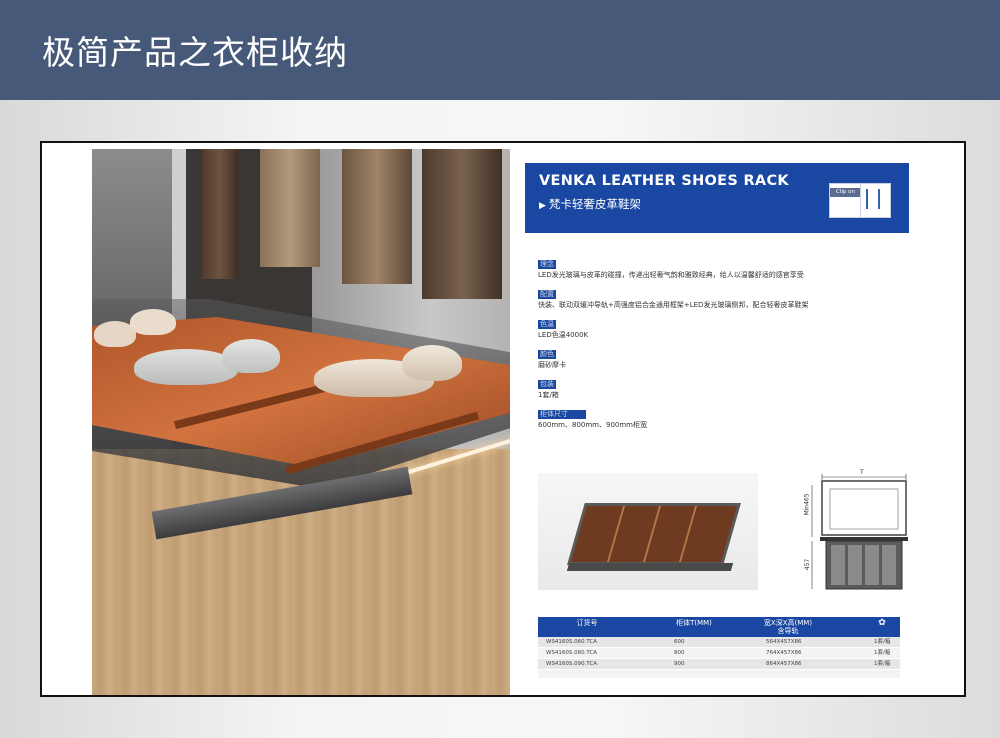  Describe the element at coordinates (788, 623) in the screenshot. I see `col-dimensions-label: 宽X深X高(MM)` at that location.